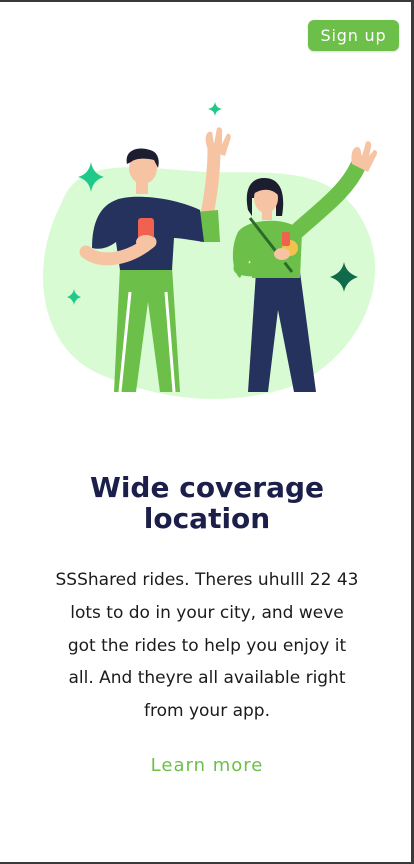 The height and width of the screenshot is (864, 414). I want to click on page-title: Wide coverage location, so click(207, 503).